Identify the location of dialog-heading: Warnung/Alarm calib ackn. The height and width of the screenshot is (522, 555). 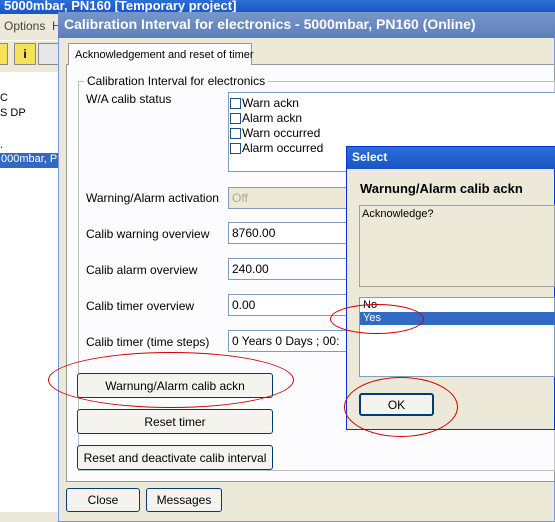
(441, 188).